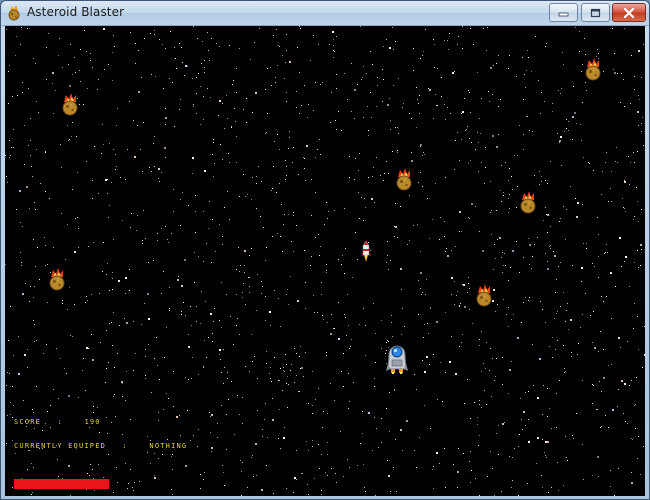 The height and width of the screenshot is (500, 650). I want to click on close-button, so click(629, 12).